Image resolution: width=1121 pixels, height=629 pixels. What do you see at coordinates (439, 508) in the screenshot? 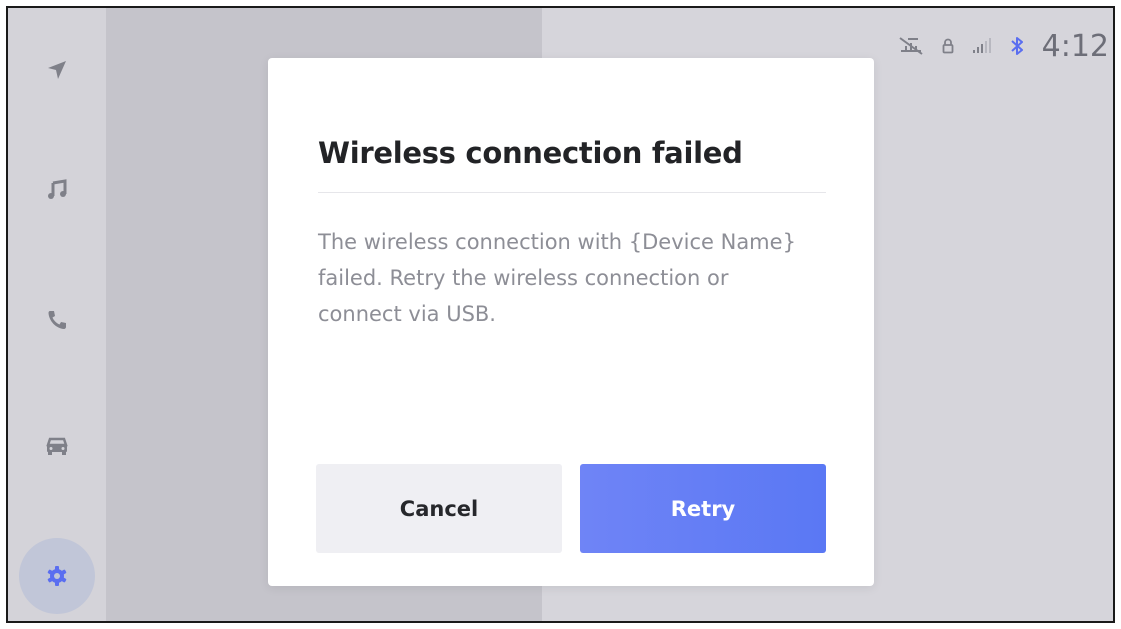
I see `cancel-button: Cancel` at bounding box center [439, 508].